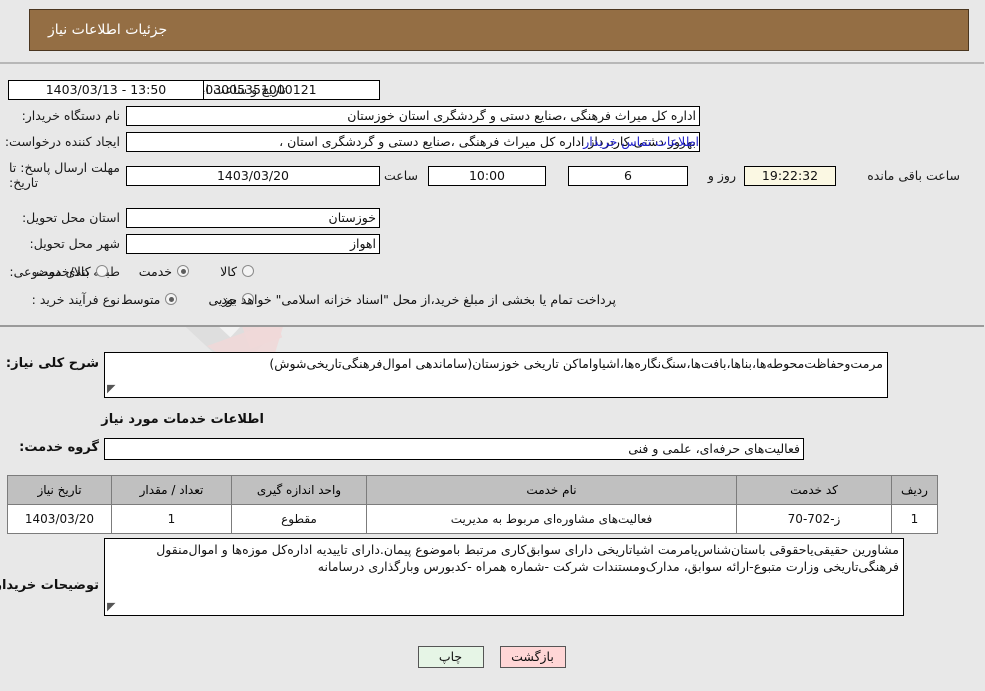 This screenshot has height=691, width=985. I want to click on cell-code: ز-702-70, so click(815, 519).